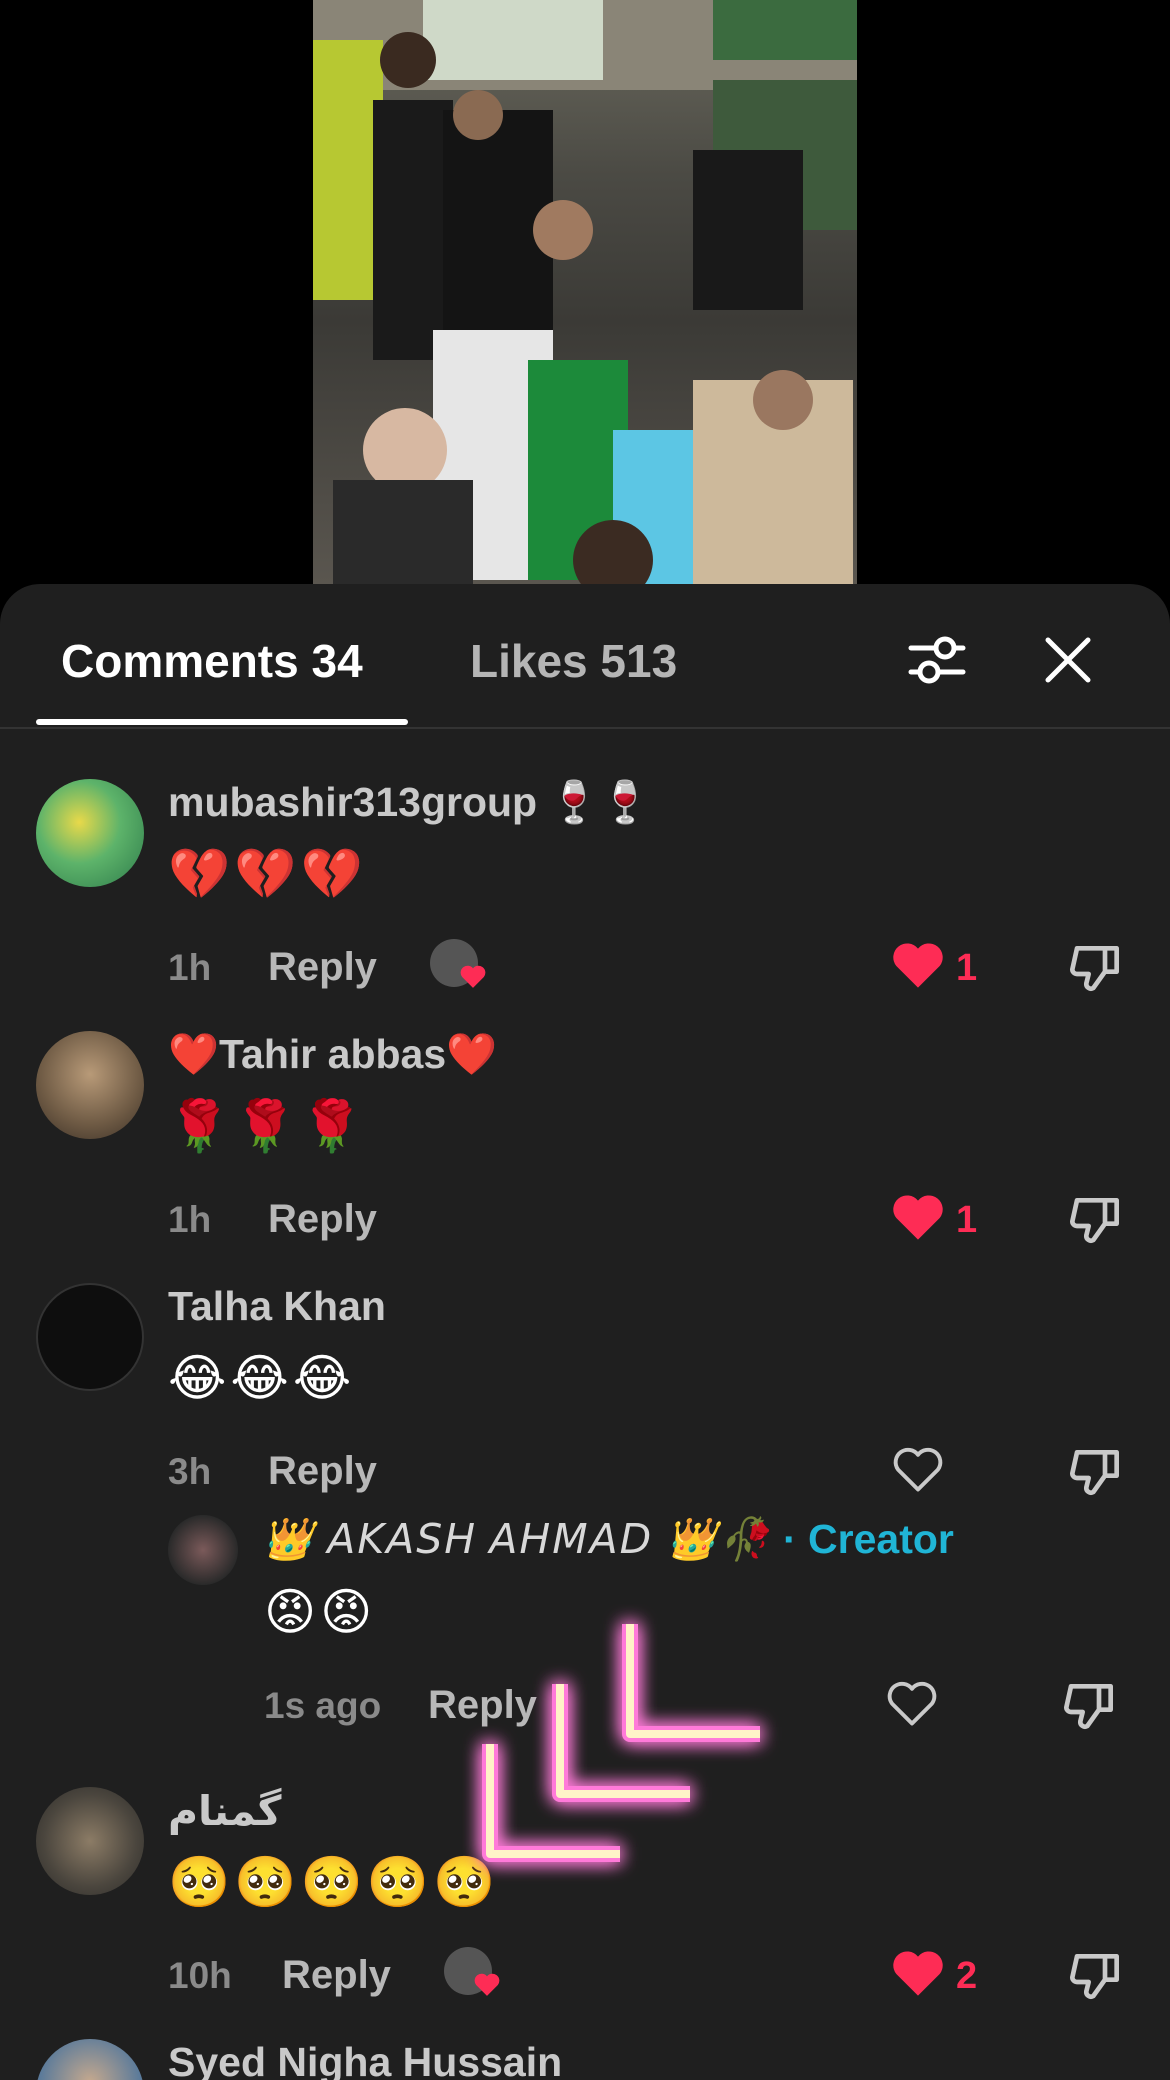  I want to click on tab-likes: Likes 513, so click(573, 661).